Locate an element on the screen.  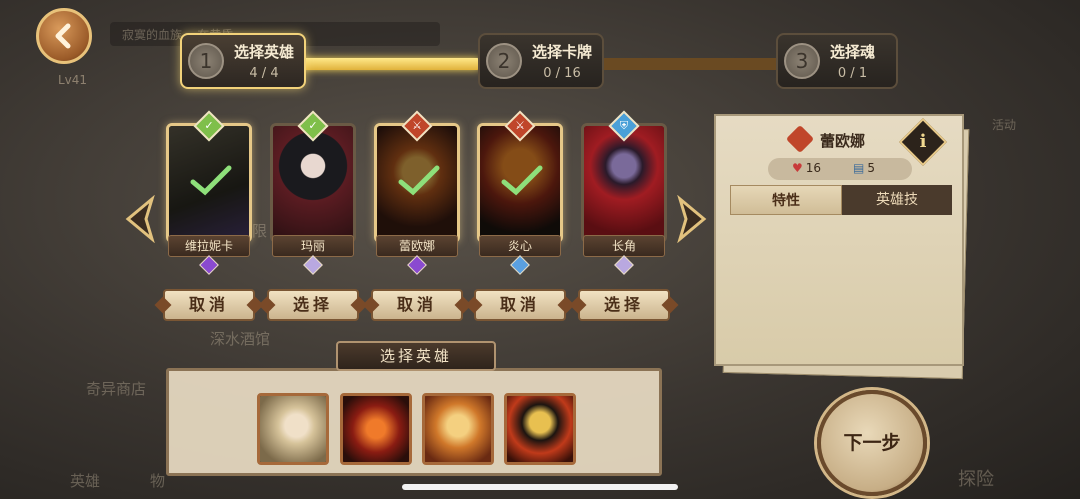
step-title: 选择卡牌 is located at coordinates (562, 52).